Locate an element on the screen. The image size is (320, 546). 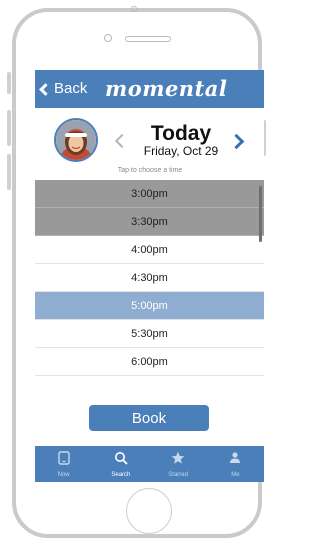
time-slot: 6:00pm is located at coordinates (149, 362).